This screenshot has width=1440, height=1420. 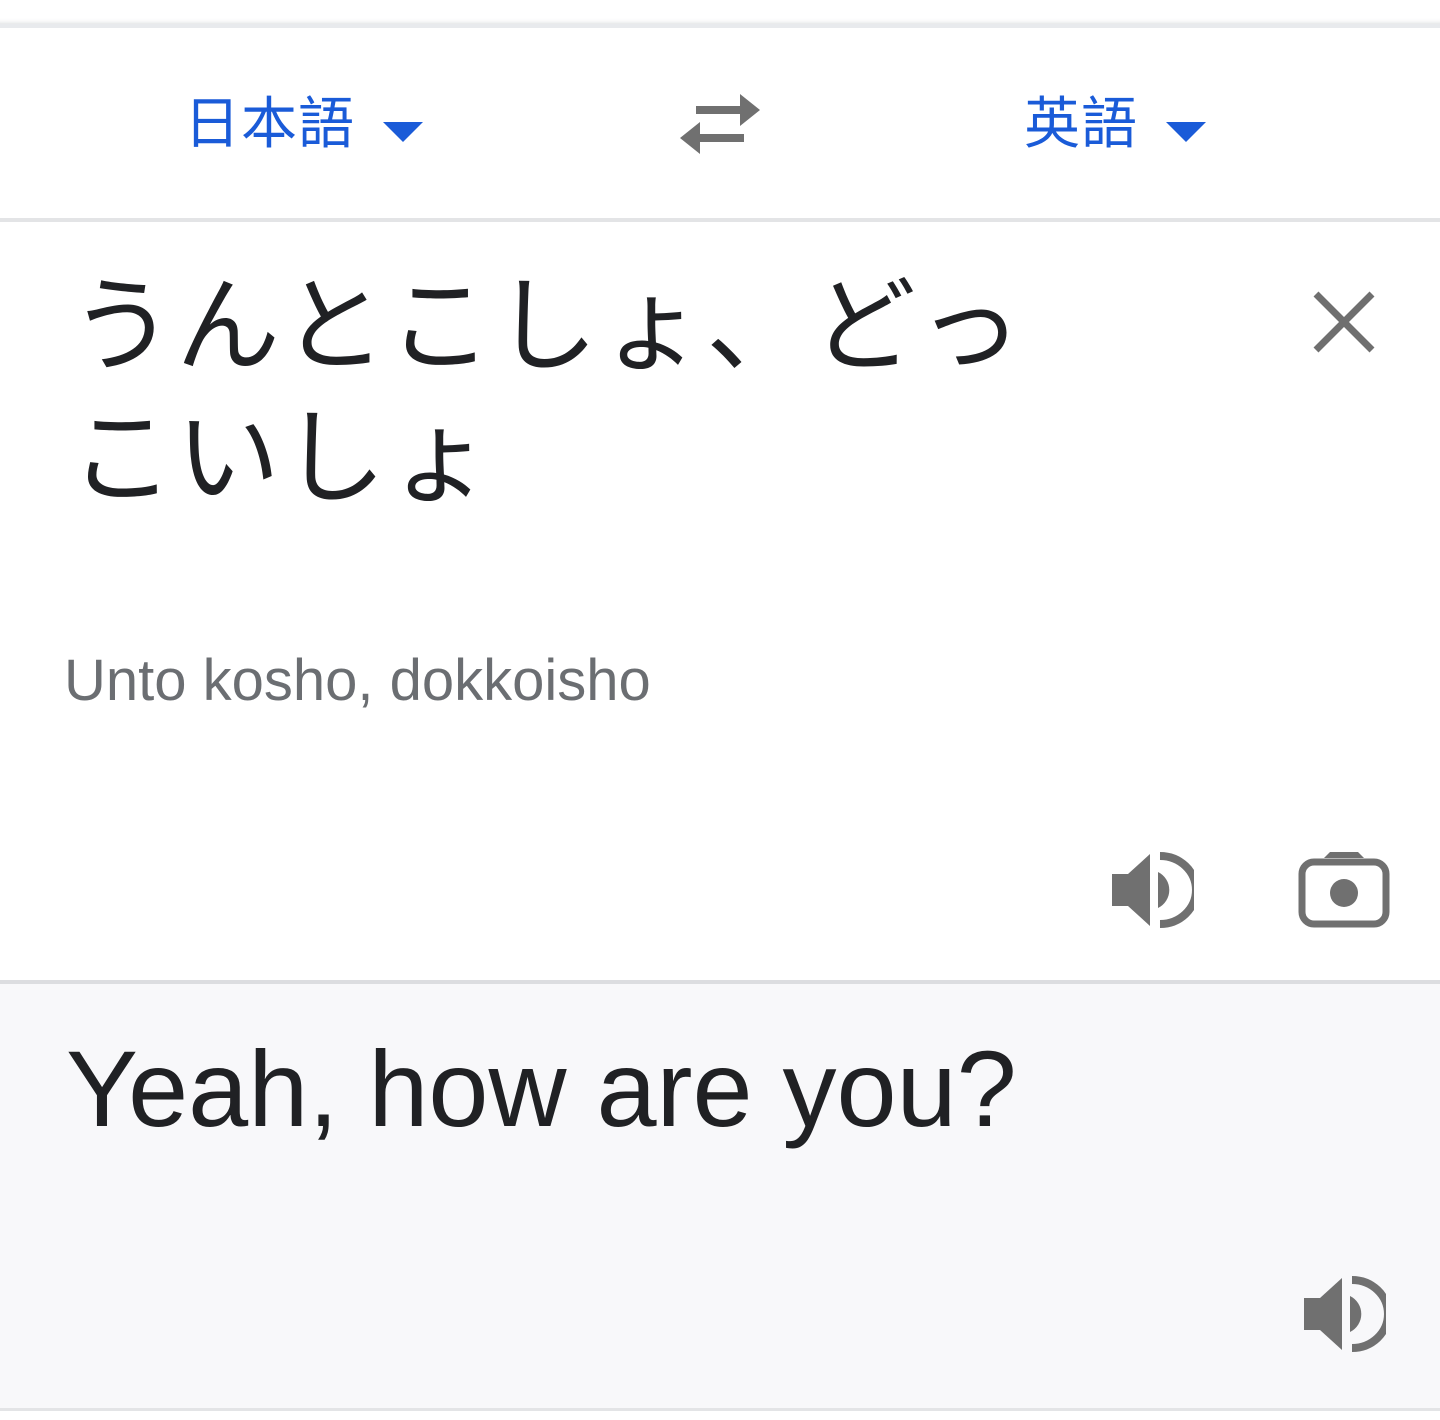 I want to click on camera-icon, so click(x=1344, y=890).